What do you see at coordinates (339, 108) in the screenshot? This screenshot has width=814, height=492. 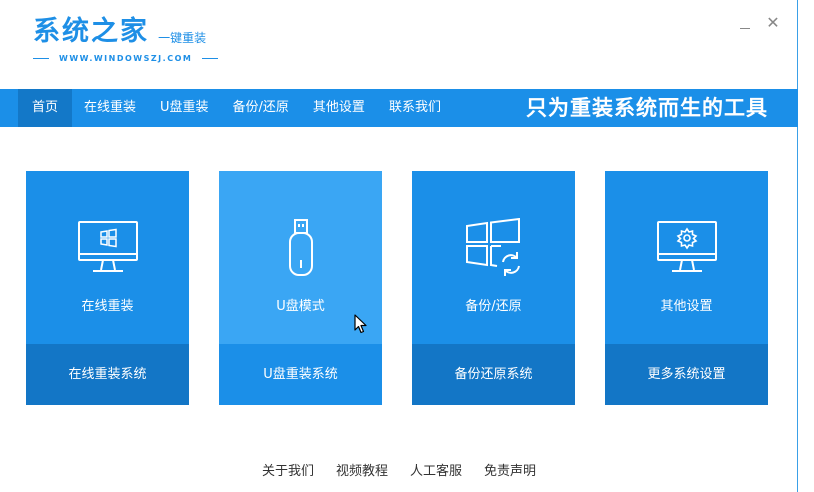 I see `nav-item-other-settings: 其他设置` at bounding box center [339, 108].